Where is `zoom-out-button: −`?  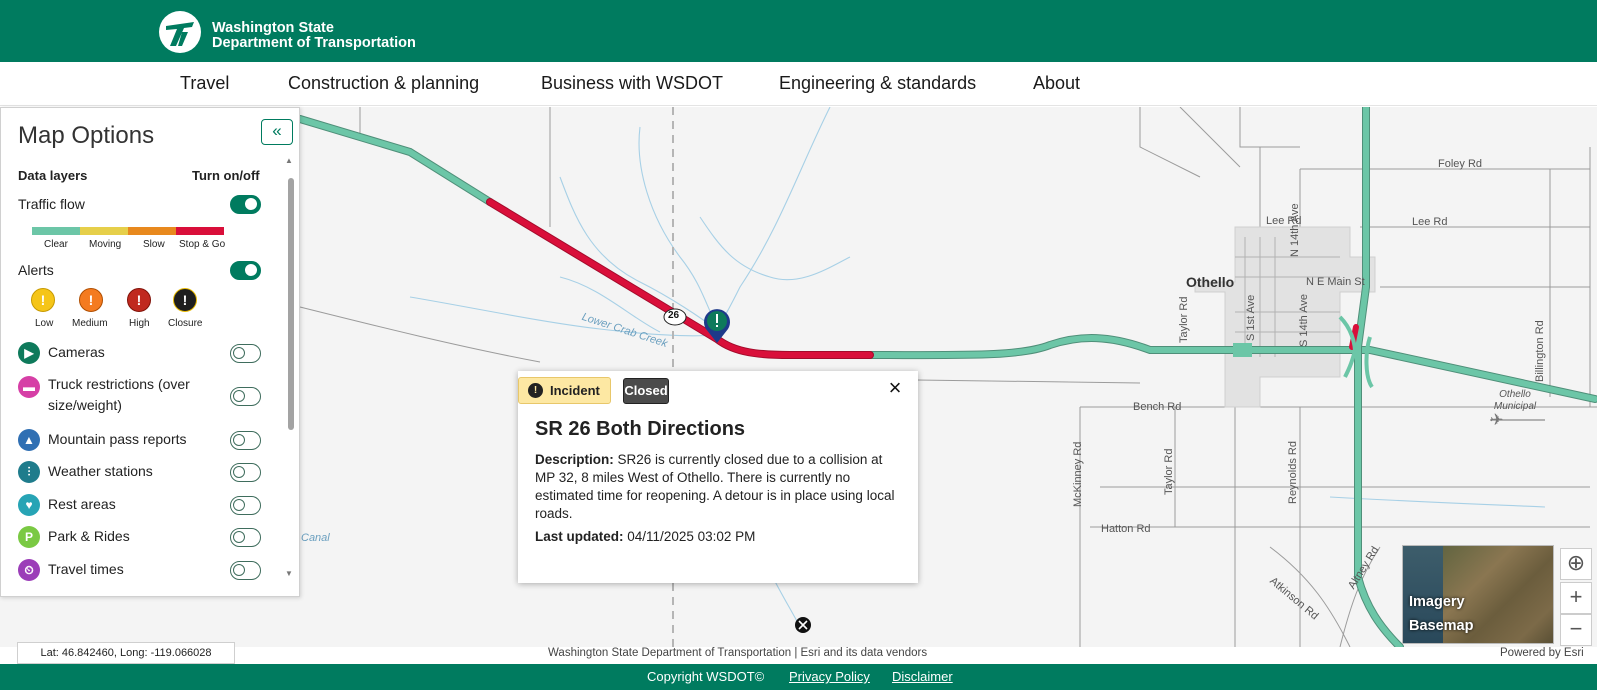
zoom-out-button: − is located at coordinates (1576, 630).